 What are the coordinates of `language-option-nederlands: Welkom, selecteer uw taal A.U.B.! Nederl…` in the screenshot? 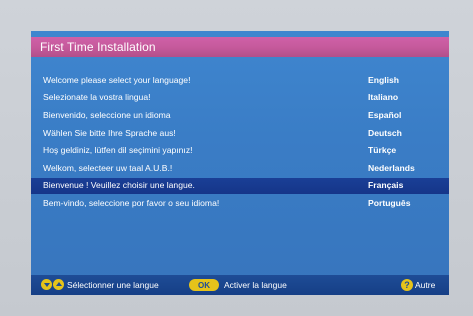 It's located at (240, 168).